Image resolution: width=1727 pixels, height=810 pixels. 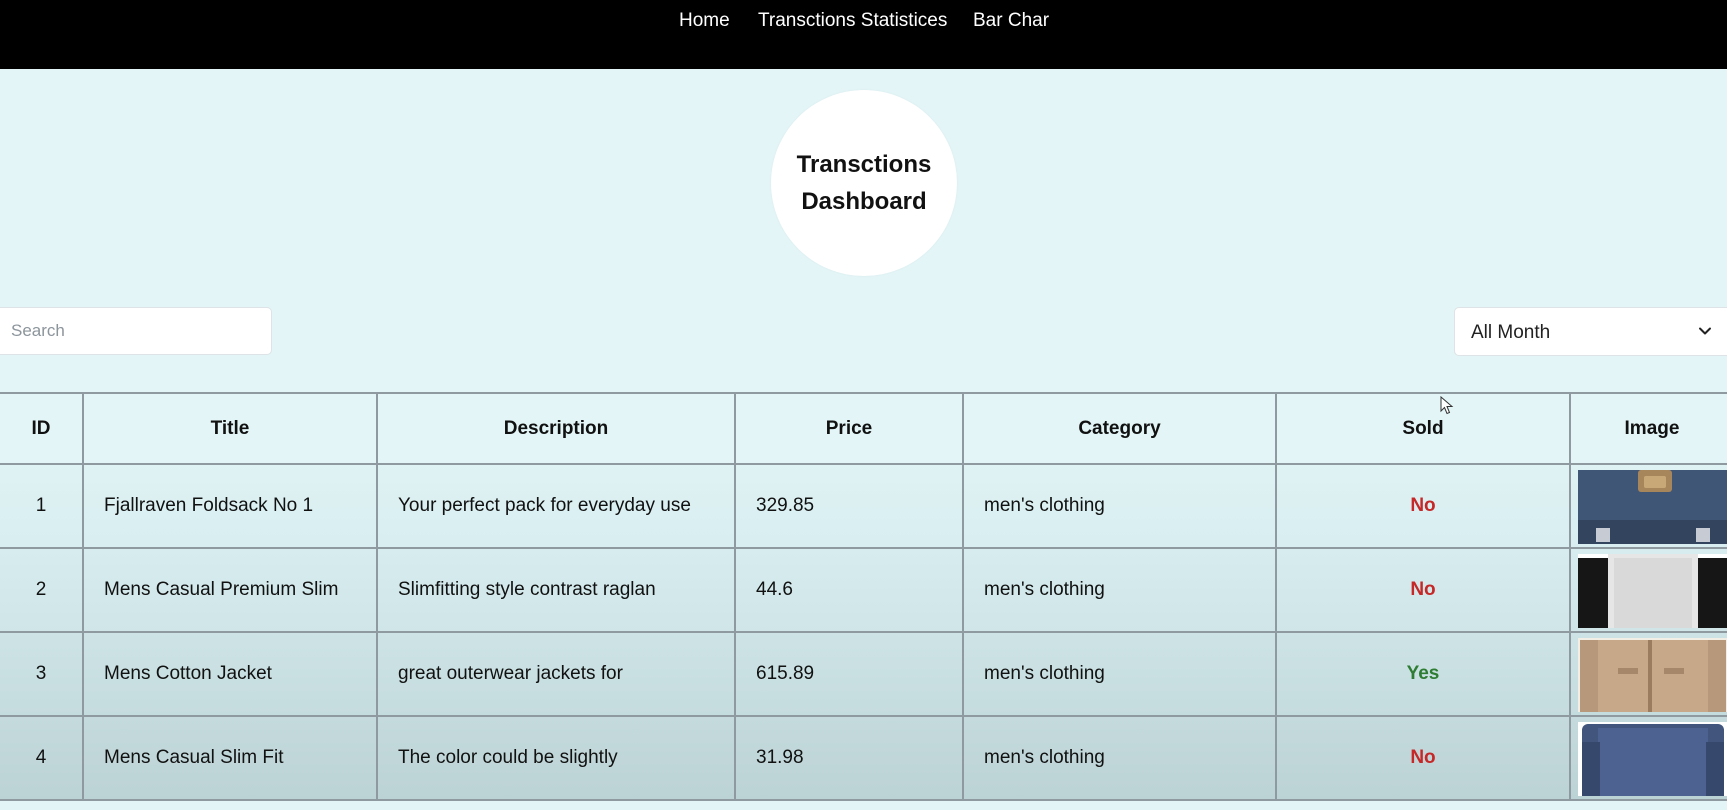 I want to click on cell-price: 31.98, so click(x=849, y=758).